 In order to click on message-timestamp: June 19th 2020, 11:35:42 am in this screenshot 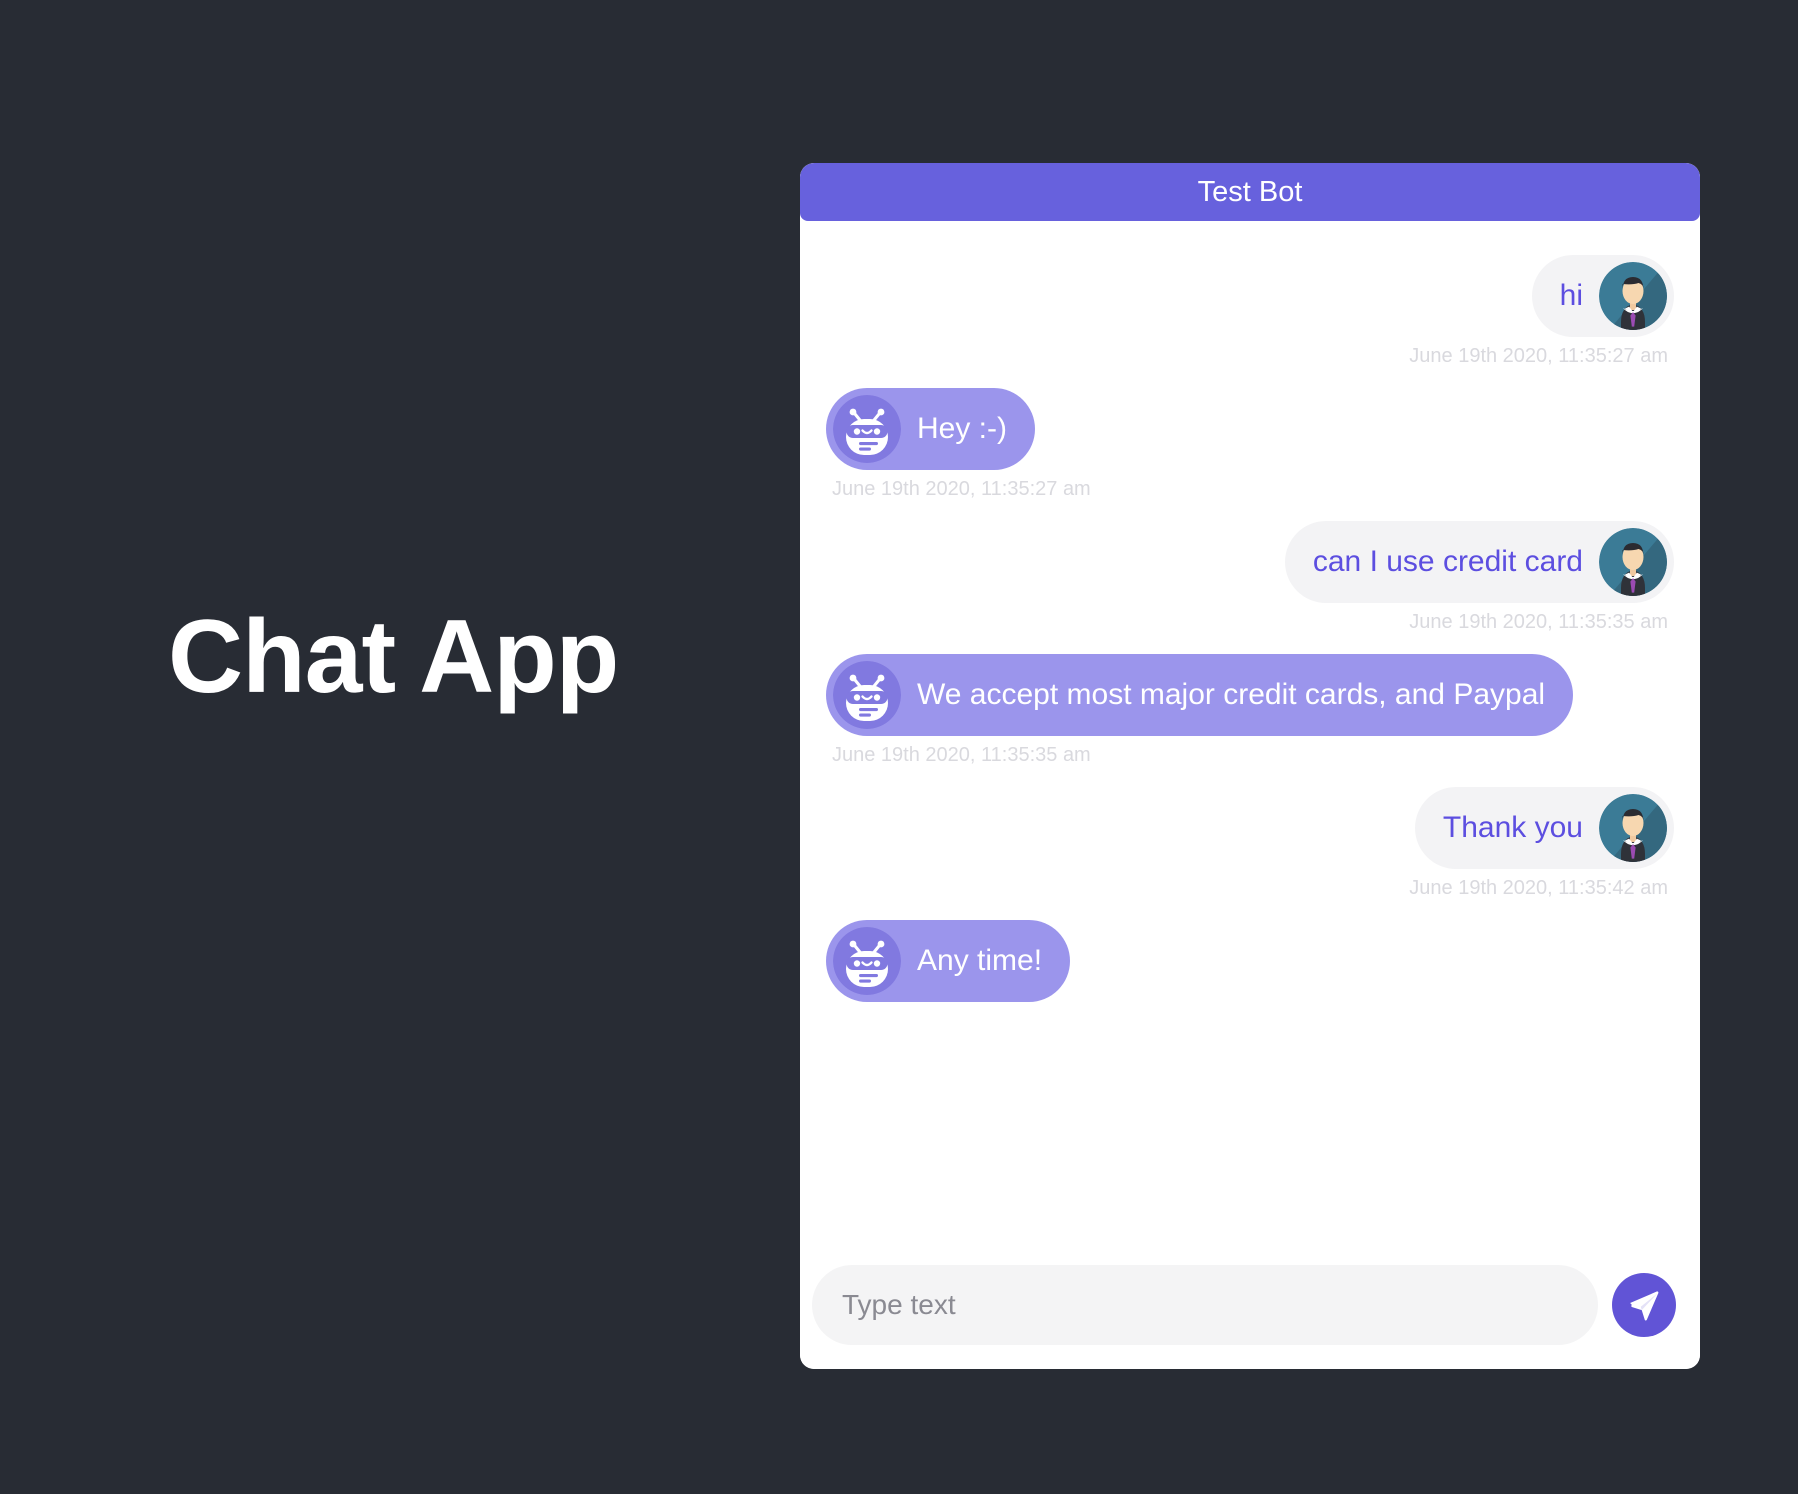, I will do `click(1538, 888)`.